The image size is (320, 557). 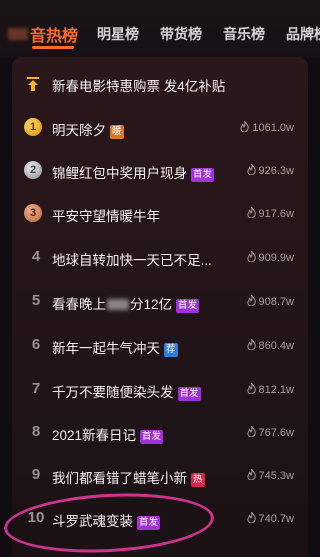 I want to click on item-title: 千万不要随便染头发, so click(x=113, y=392).